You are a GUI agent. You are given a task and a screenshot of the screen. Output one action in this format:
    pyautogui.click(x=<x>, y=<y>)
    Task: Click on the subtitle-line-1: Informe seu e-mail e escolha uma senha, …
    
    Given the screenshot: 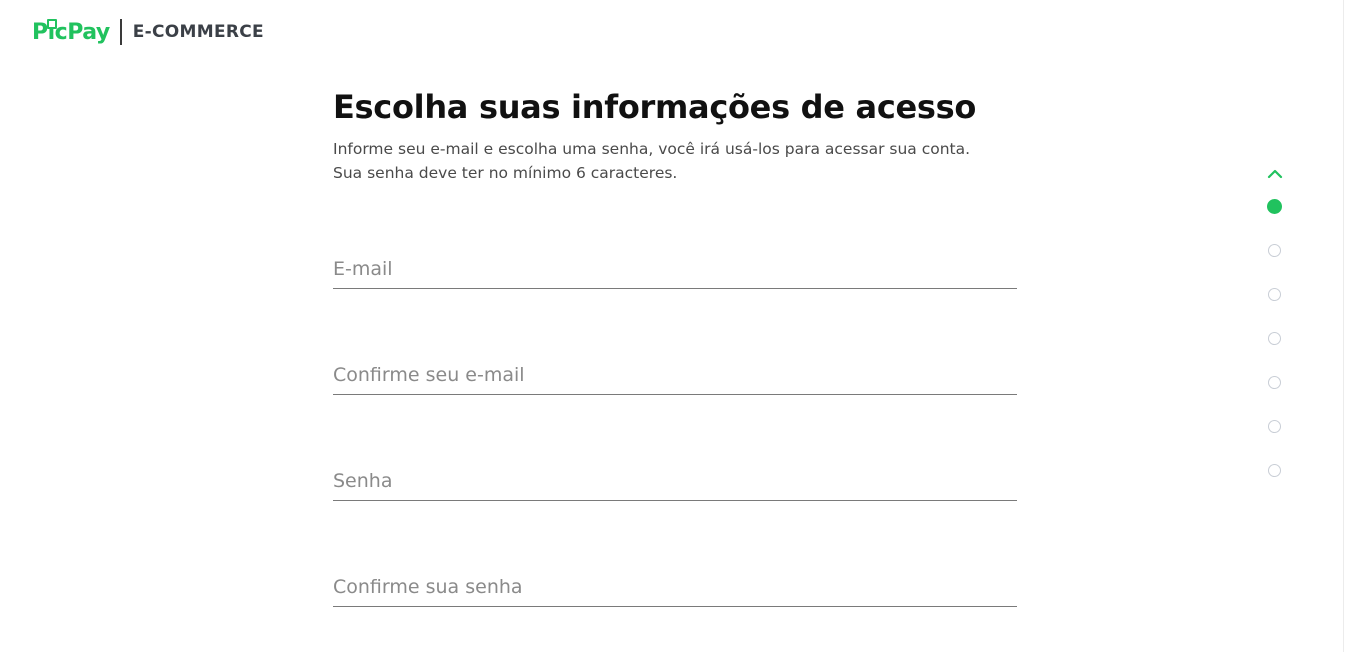 What is the action you would take?
    pyautogui.click(x=652, y=149)
    